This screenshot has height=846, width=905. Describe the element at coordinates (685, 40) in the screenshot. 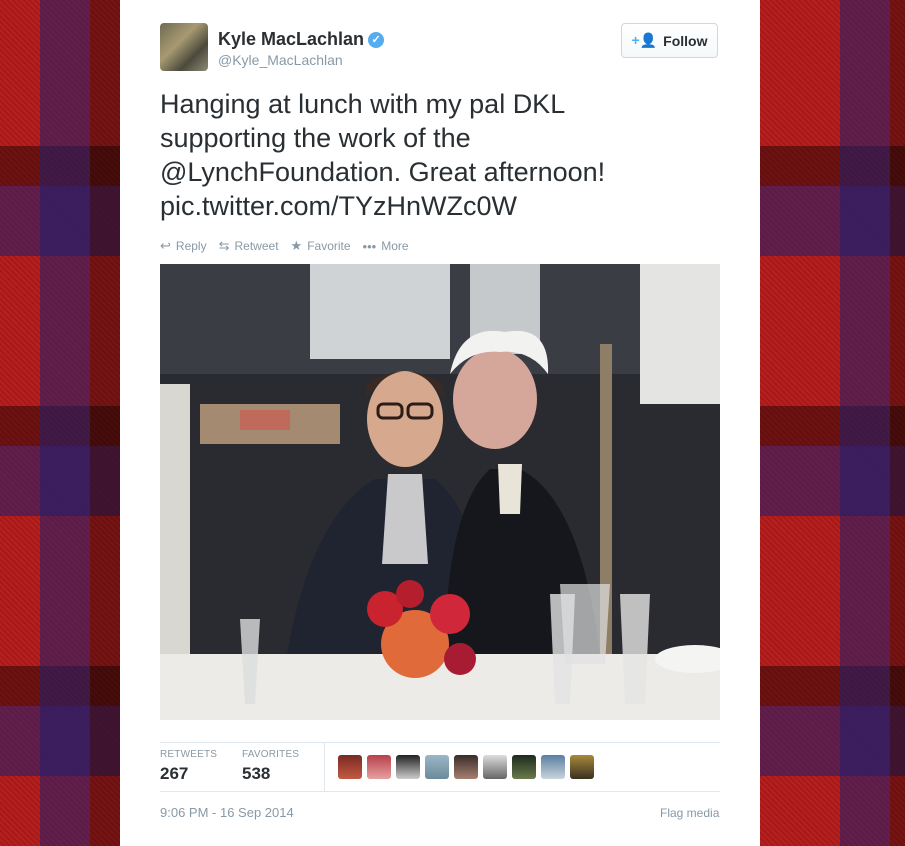

I see `follow-button-label: Follow` at that location.